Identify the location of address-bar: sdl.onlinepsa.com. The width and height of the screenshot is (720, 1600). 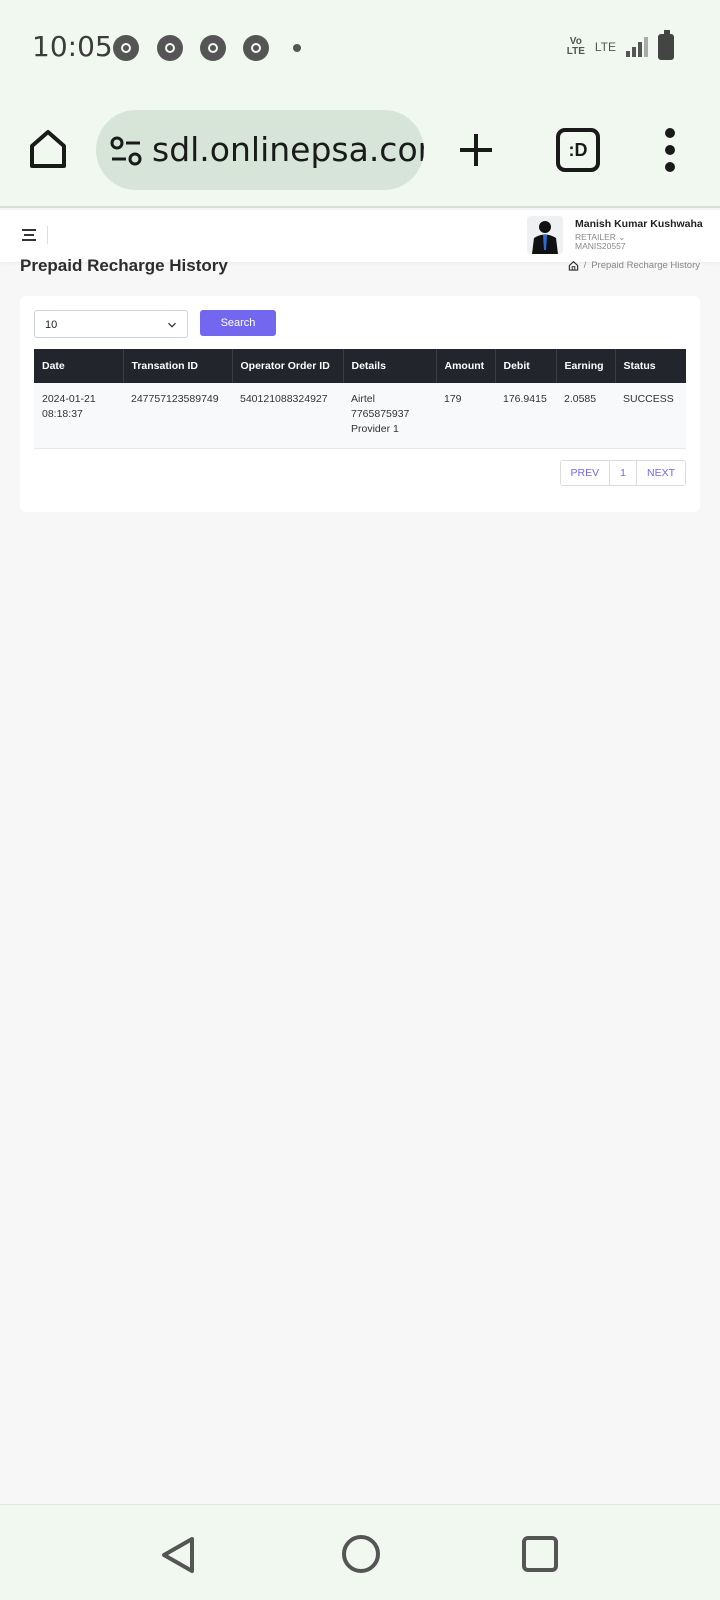
(260, 150).